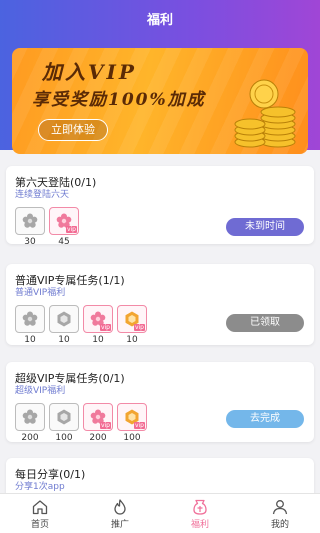 This screenshot has height=533, width=320. I want to click on tab-promote: 推广, so click(120, 513).